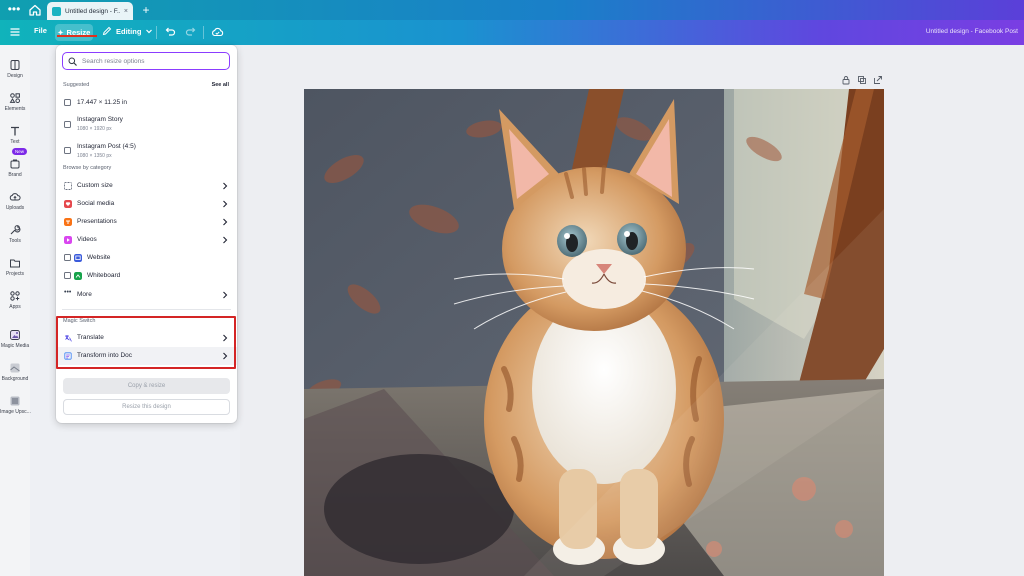 Image resolution: width=1024 pixels, height=576 pixels. What do you see at coordinates (76, 85) in the screenshot?
I see `suggested-heading: Suggested` at bounding box center [76, 85].